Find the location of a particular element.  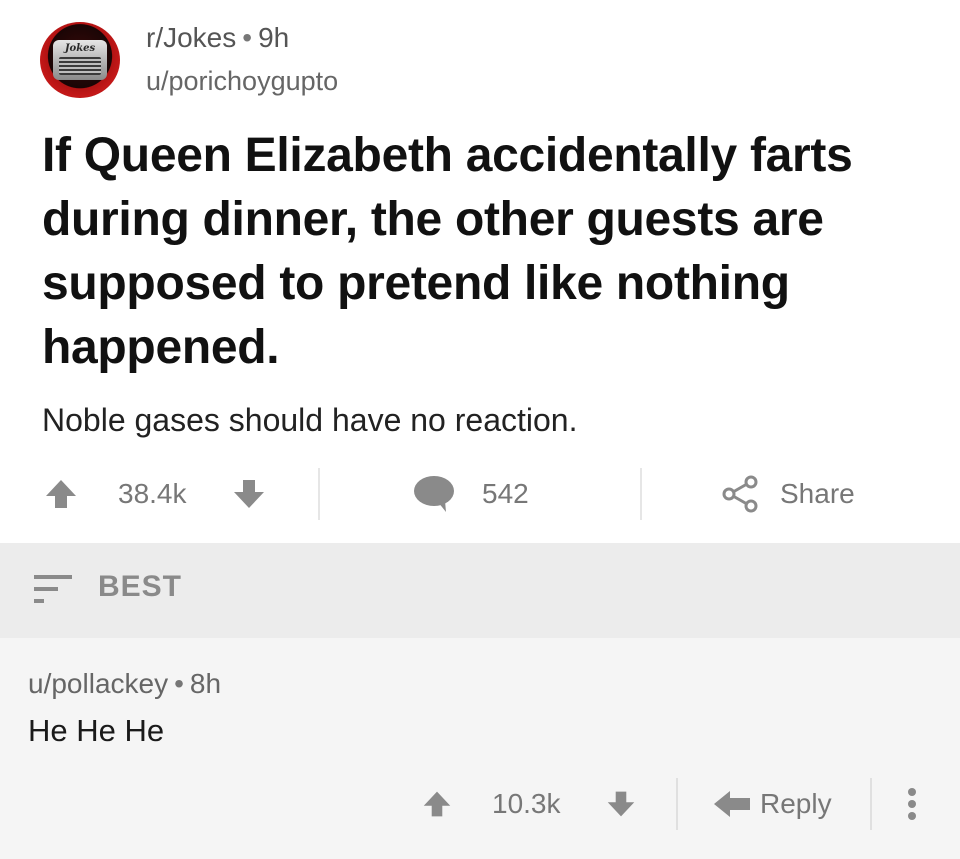

post-score: 38.4k is located at coordinates (152, 493).